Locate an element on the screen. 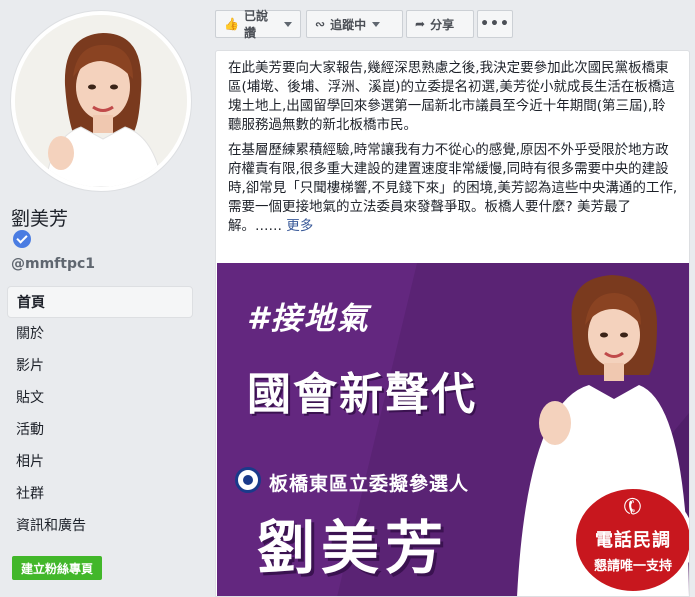 This screenshot has width=695, height=597. phone-icon: ✆ is located at coordinates (633, 507).